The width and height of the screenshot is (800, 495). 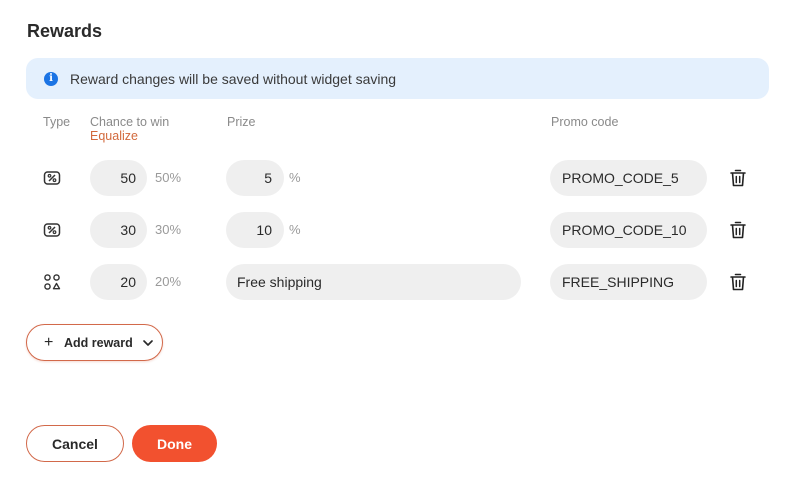 I want to click on cancel-button: Cancel, so click(x=75, y=443).